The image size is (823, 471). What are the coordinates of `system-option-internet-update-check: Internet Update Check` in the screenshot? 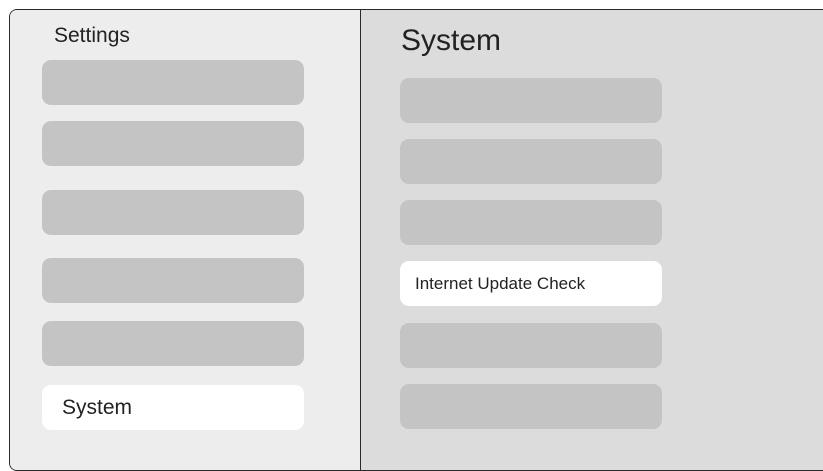 It's located at (531, 283).